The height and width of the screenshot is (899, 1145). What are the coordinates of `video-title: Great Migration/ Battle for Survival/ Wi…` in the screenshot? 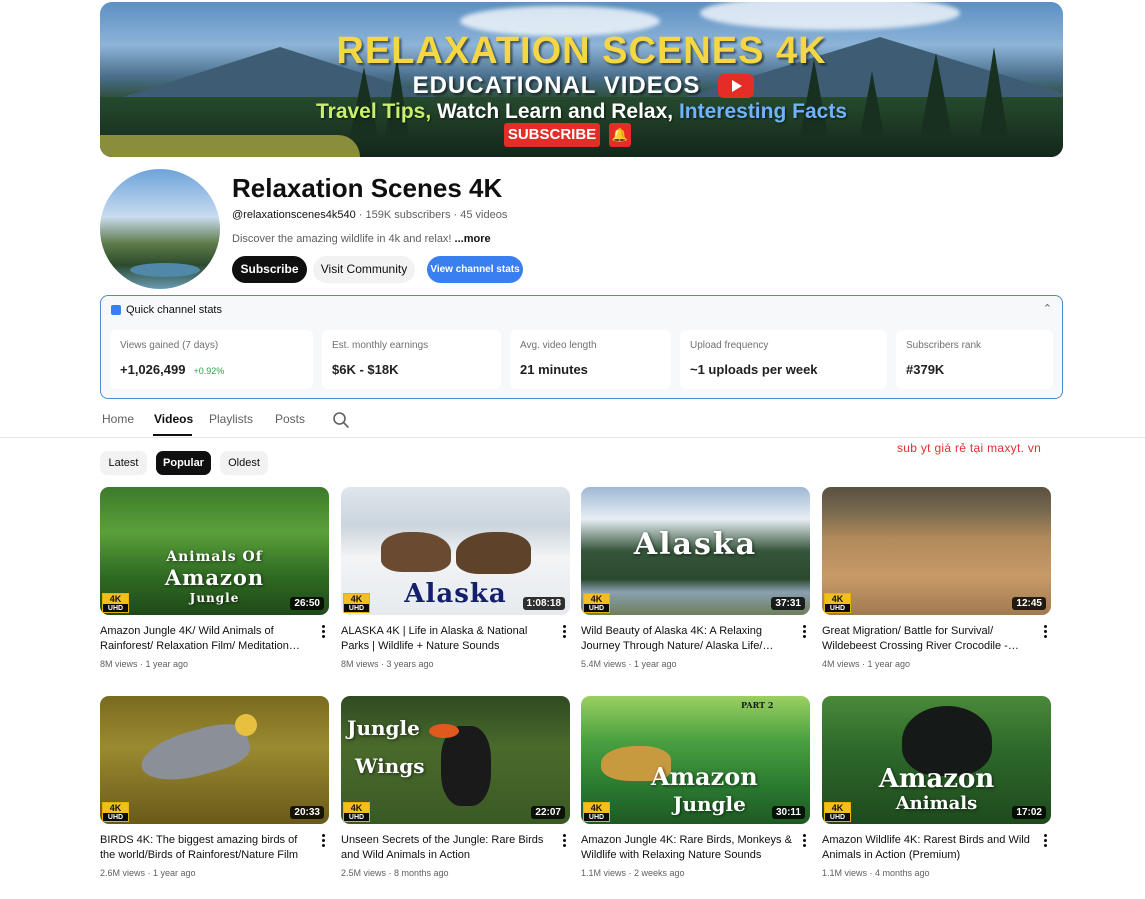 It's located at (928, 639).